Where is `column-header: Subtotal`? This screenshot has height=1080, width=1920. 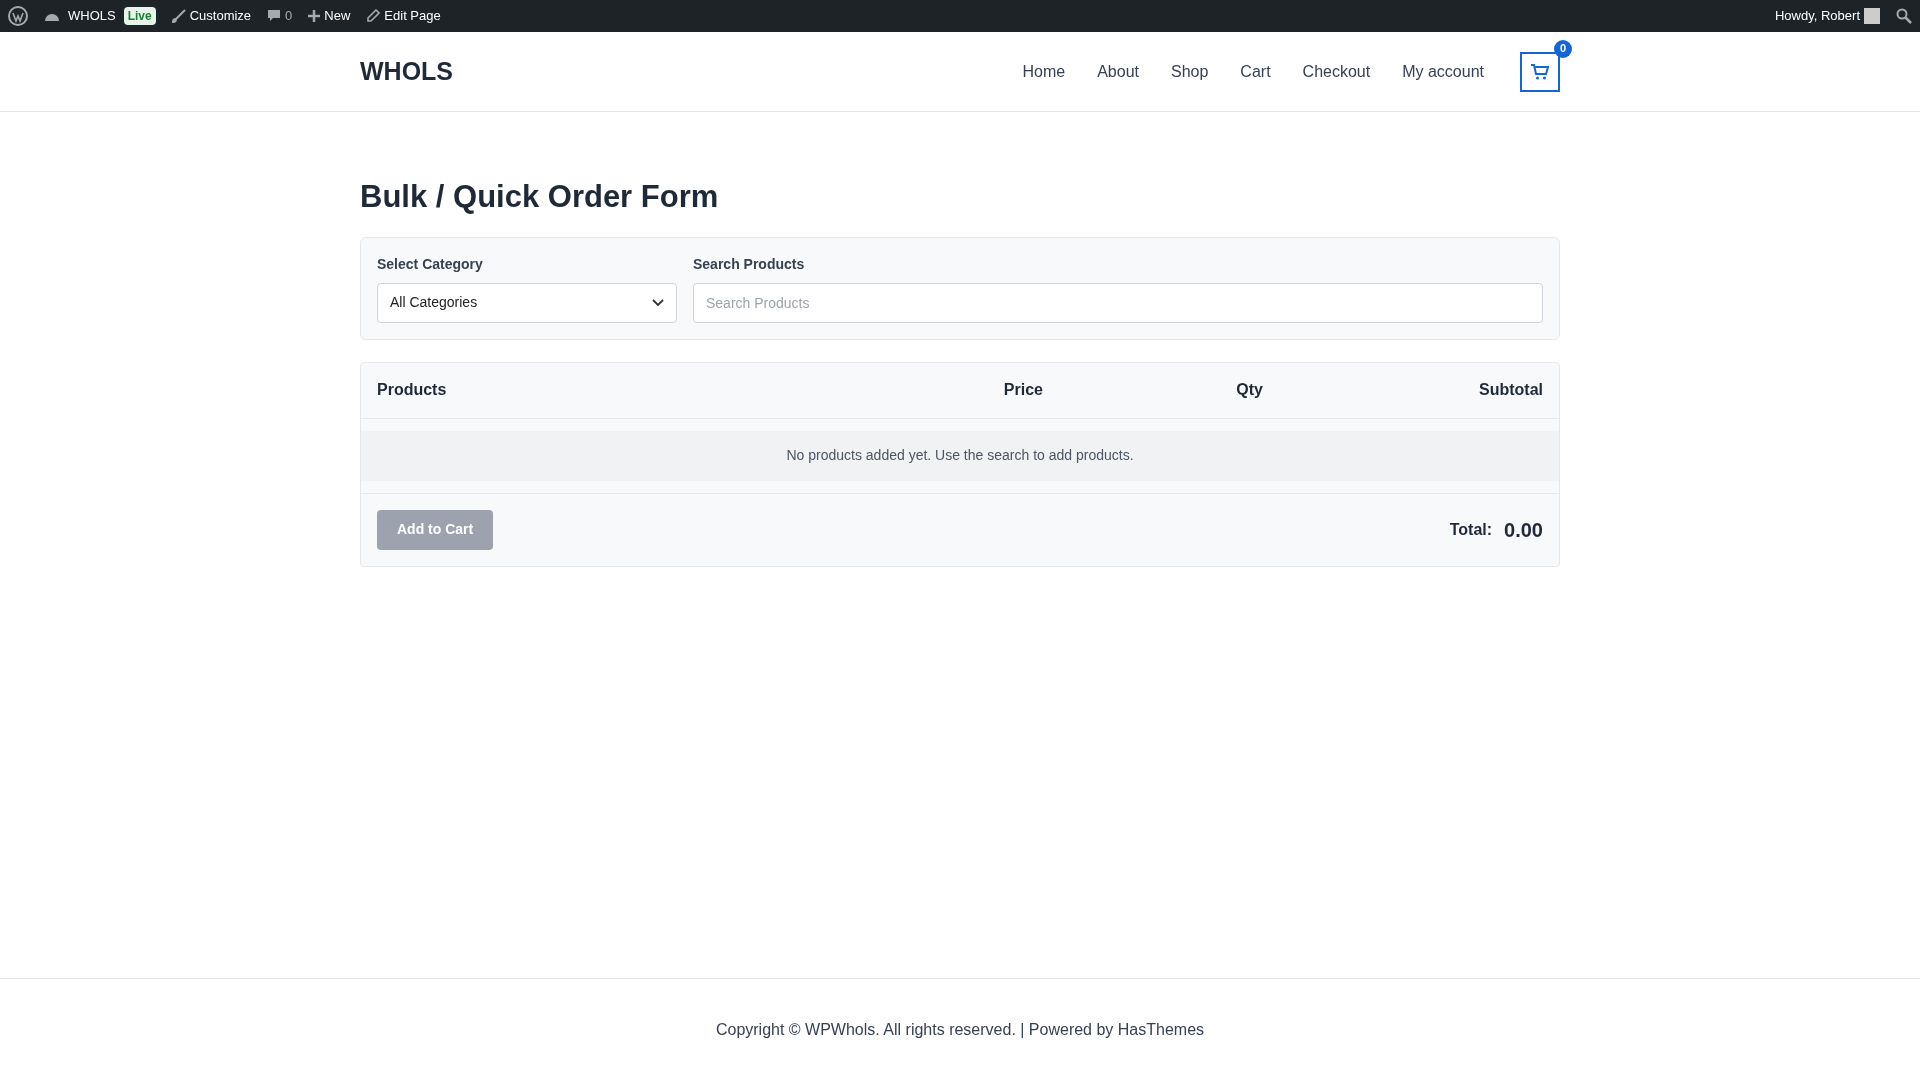 column-header: Subtotal is located at coordinates (1511, 389).